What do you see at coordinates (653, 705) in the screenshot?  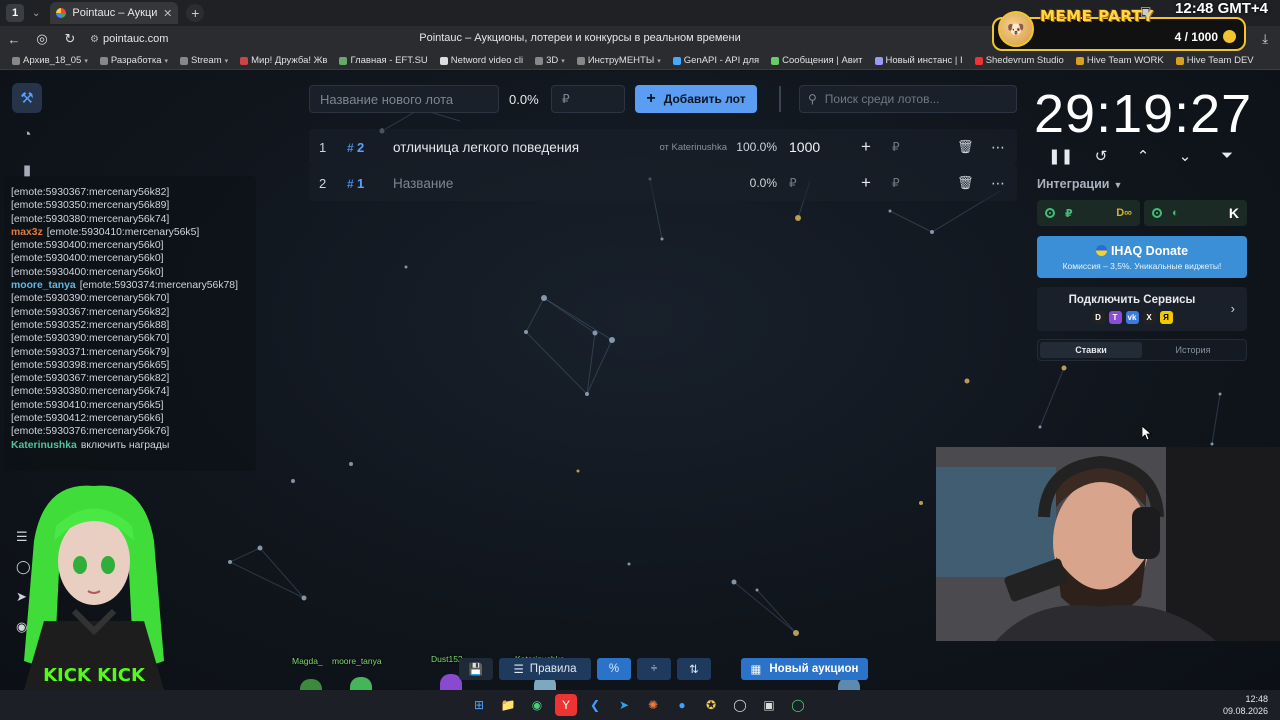 I see `sparkle-icon: ✺` at bounding box center [653, 705].